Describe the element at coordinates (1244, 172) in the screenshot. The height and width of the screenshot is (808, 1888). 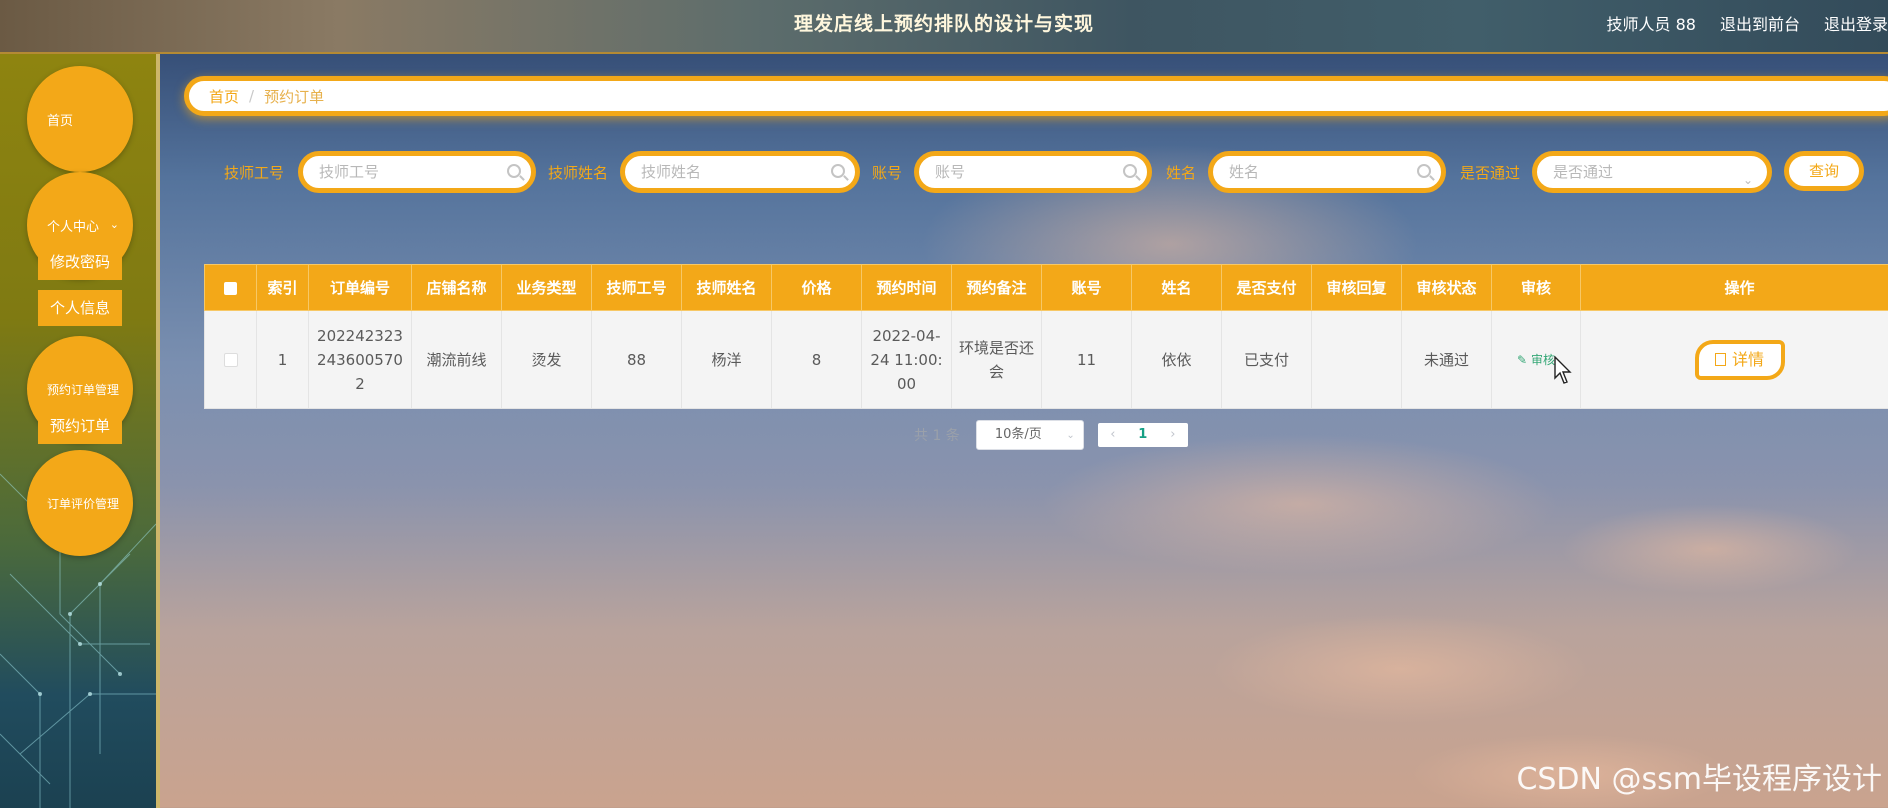
I see `name-placeholder: 姓名` at that location.